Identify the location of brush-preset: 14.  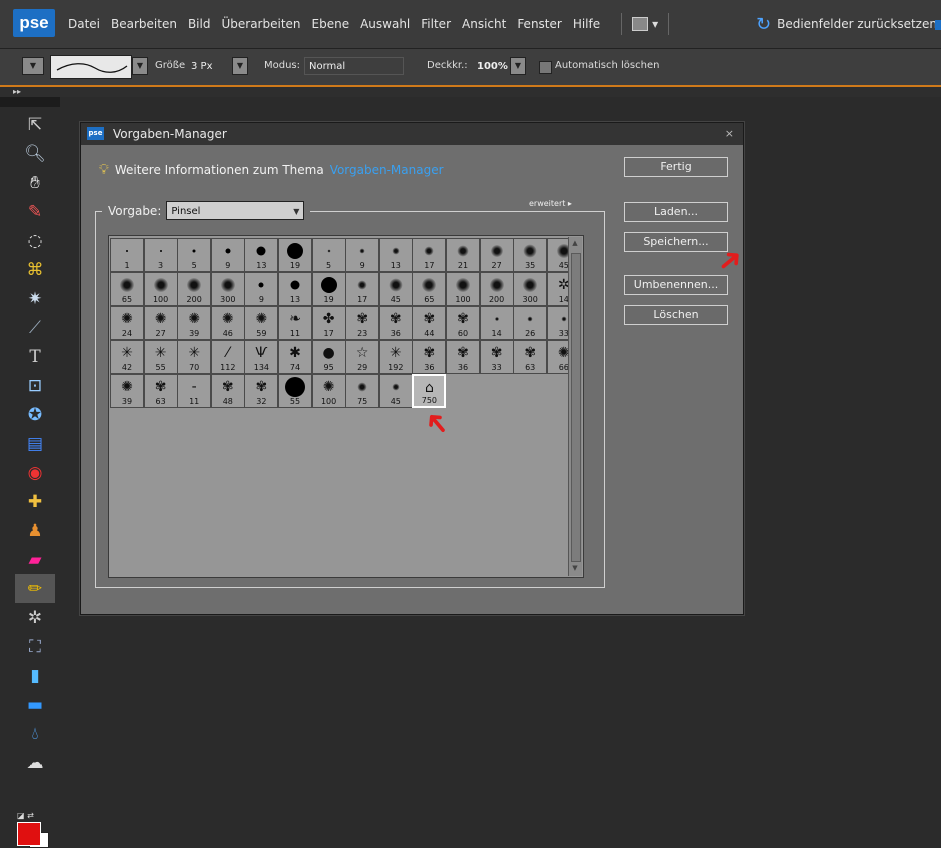
(496, 323).